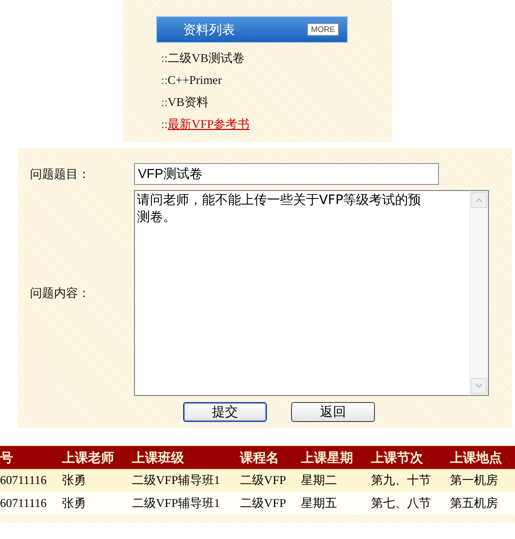  I want to click on table-cell-text: 星期二, so click(319, 480).